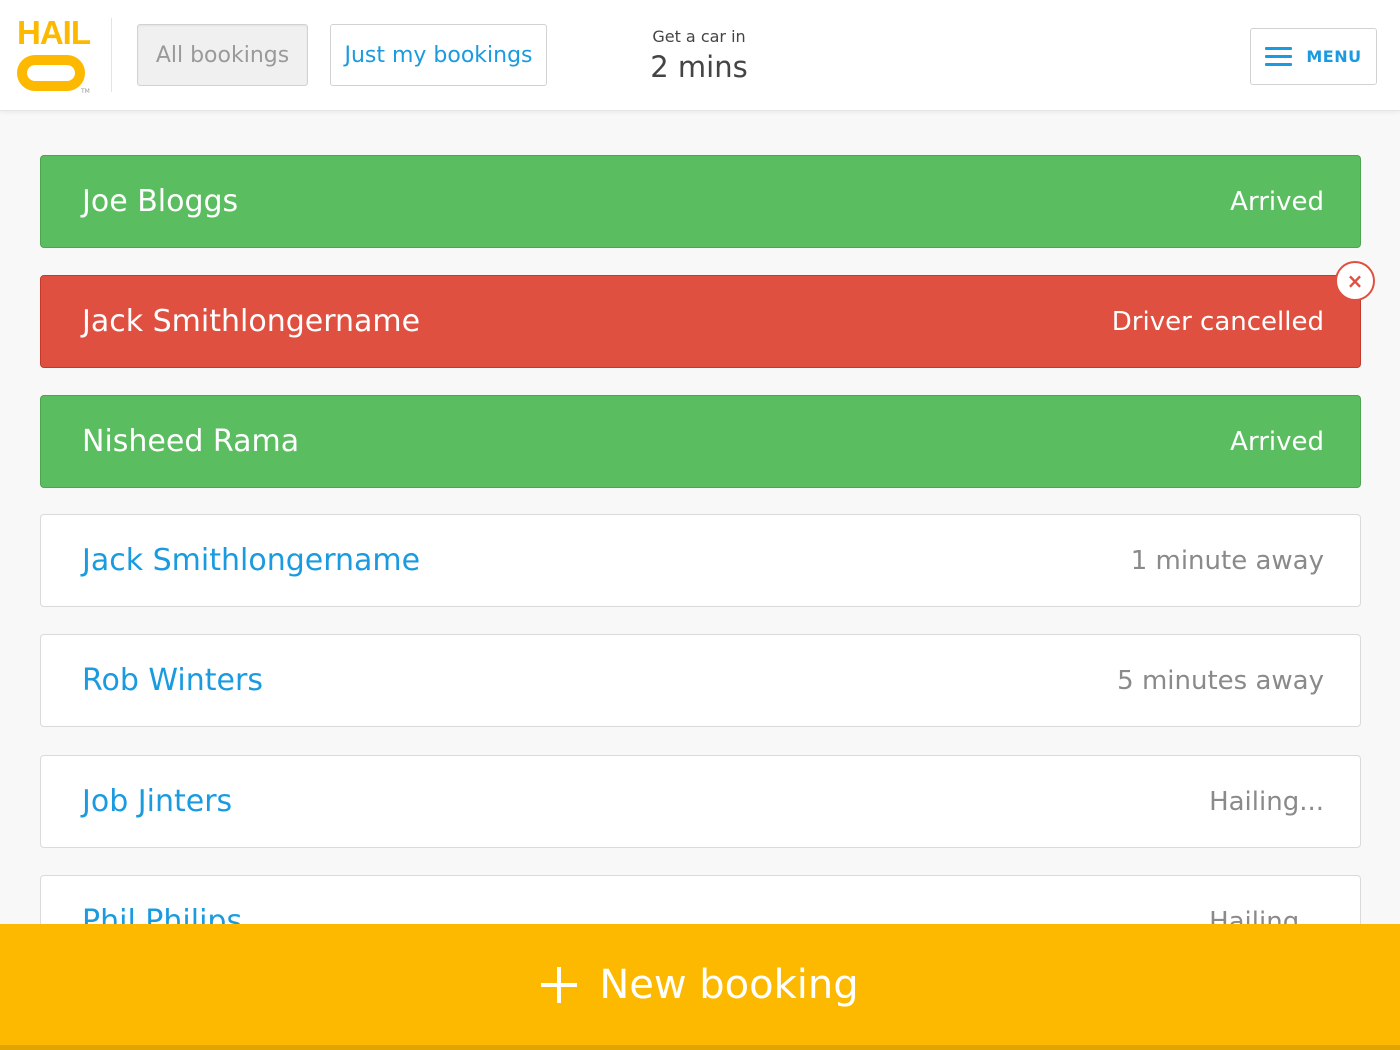 This screenshot has width=1400, height=1050. Describe the element at coordinates (559, 984) in the screenshot. I see `plus-icon` at that location.